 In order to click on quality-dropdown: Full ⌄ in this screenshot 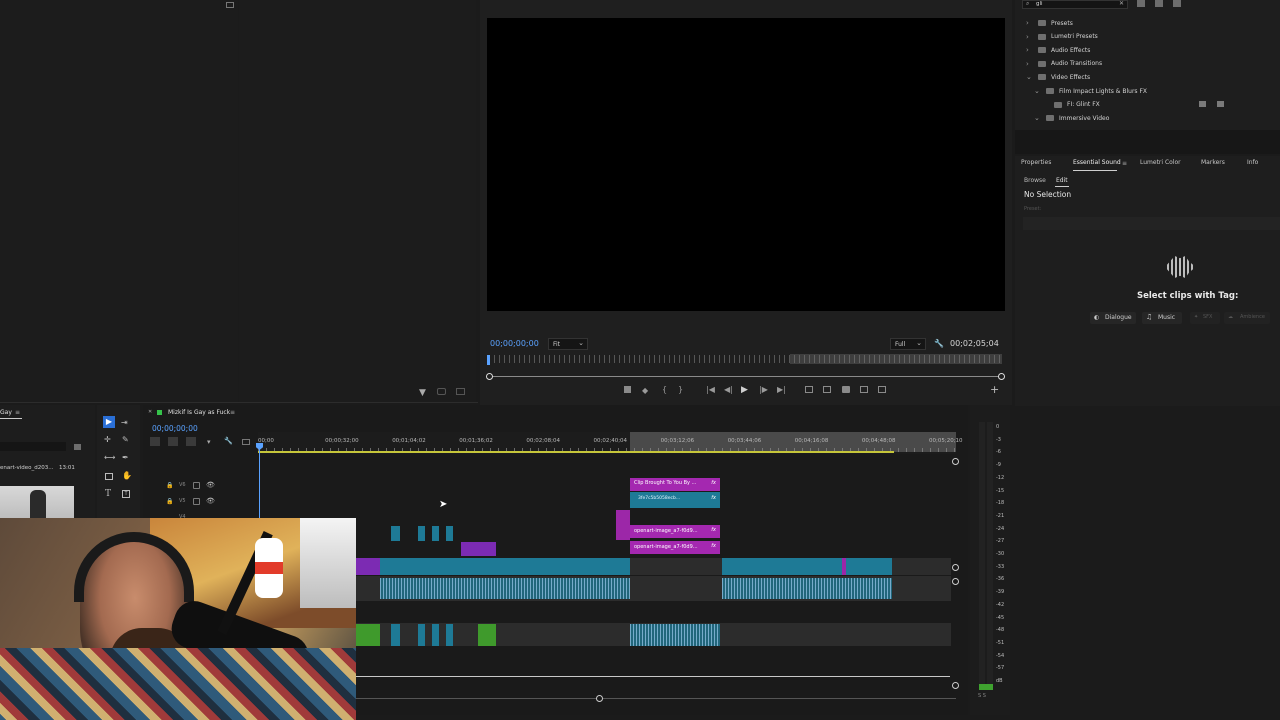, I will do `click(908, 344)`.